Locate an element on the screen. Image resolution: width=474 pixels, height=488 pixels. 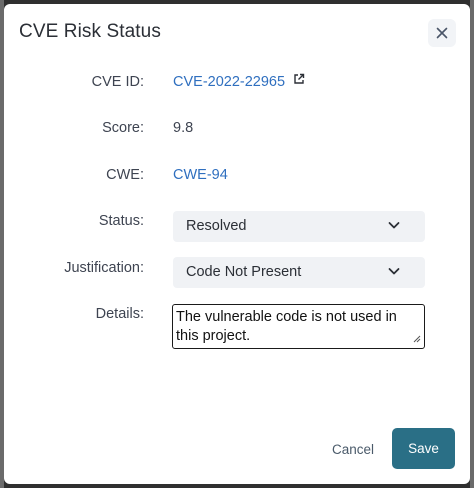
status-select: Resolved is located at coordinates (299, 226).